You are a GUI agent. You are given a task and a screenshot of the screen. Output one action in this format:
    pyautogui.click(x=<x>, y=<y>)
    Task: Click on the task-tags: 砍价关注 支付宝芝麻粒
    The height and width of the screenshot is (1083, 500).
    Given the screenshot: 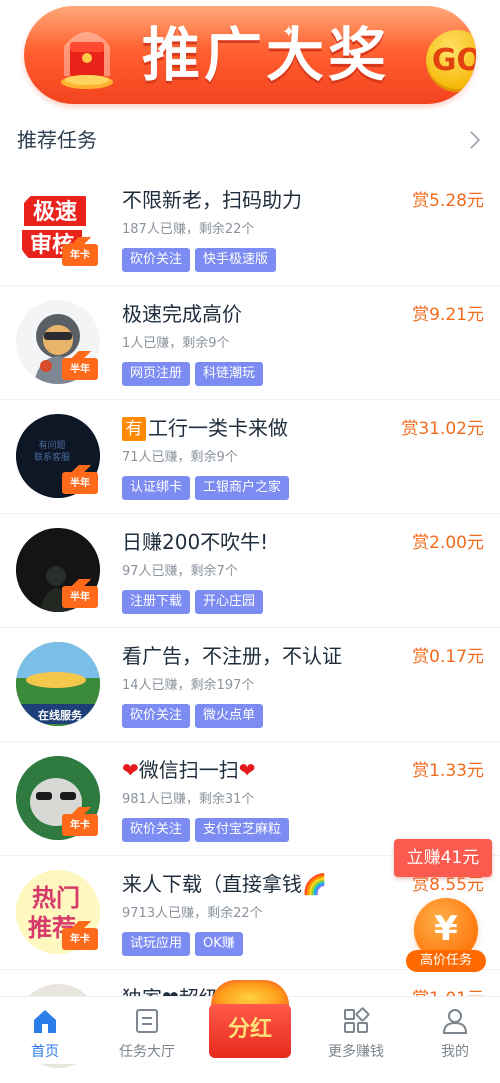 What is the action you would take?
    pyautogui.click(x=208, y=830)
    